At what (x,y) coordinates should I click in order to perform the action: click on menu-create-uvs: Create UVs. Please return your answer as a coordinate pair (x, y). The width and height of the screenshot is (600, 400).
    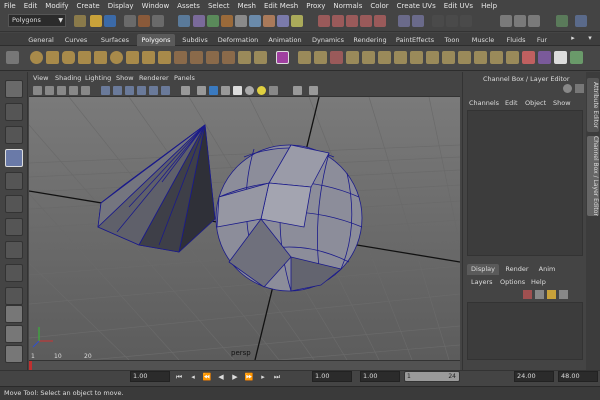
    Looking at the image, I should click on (416, 6).